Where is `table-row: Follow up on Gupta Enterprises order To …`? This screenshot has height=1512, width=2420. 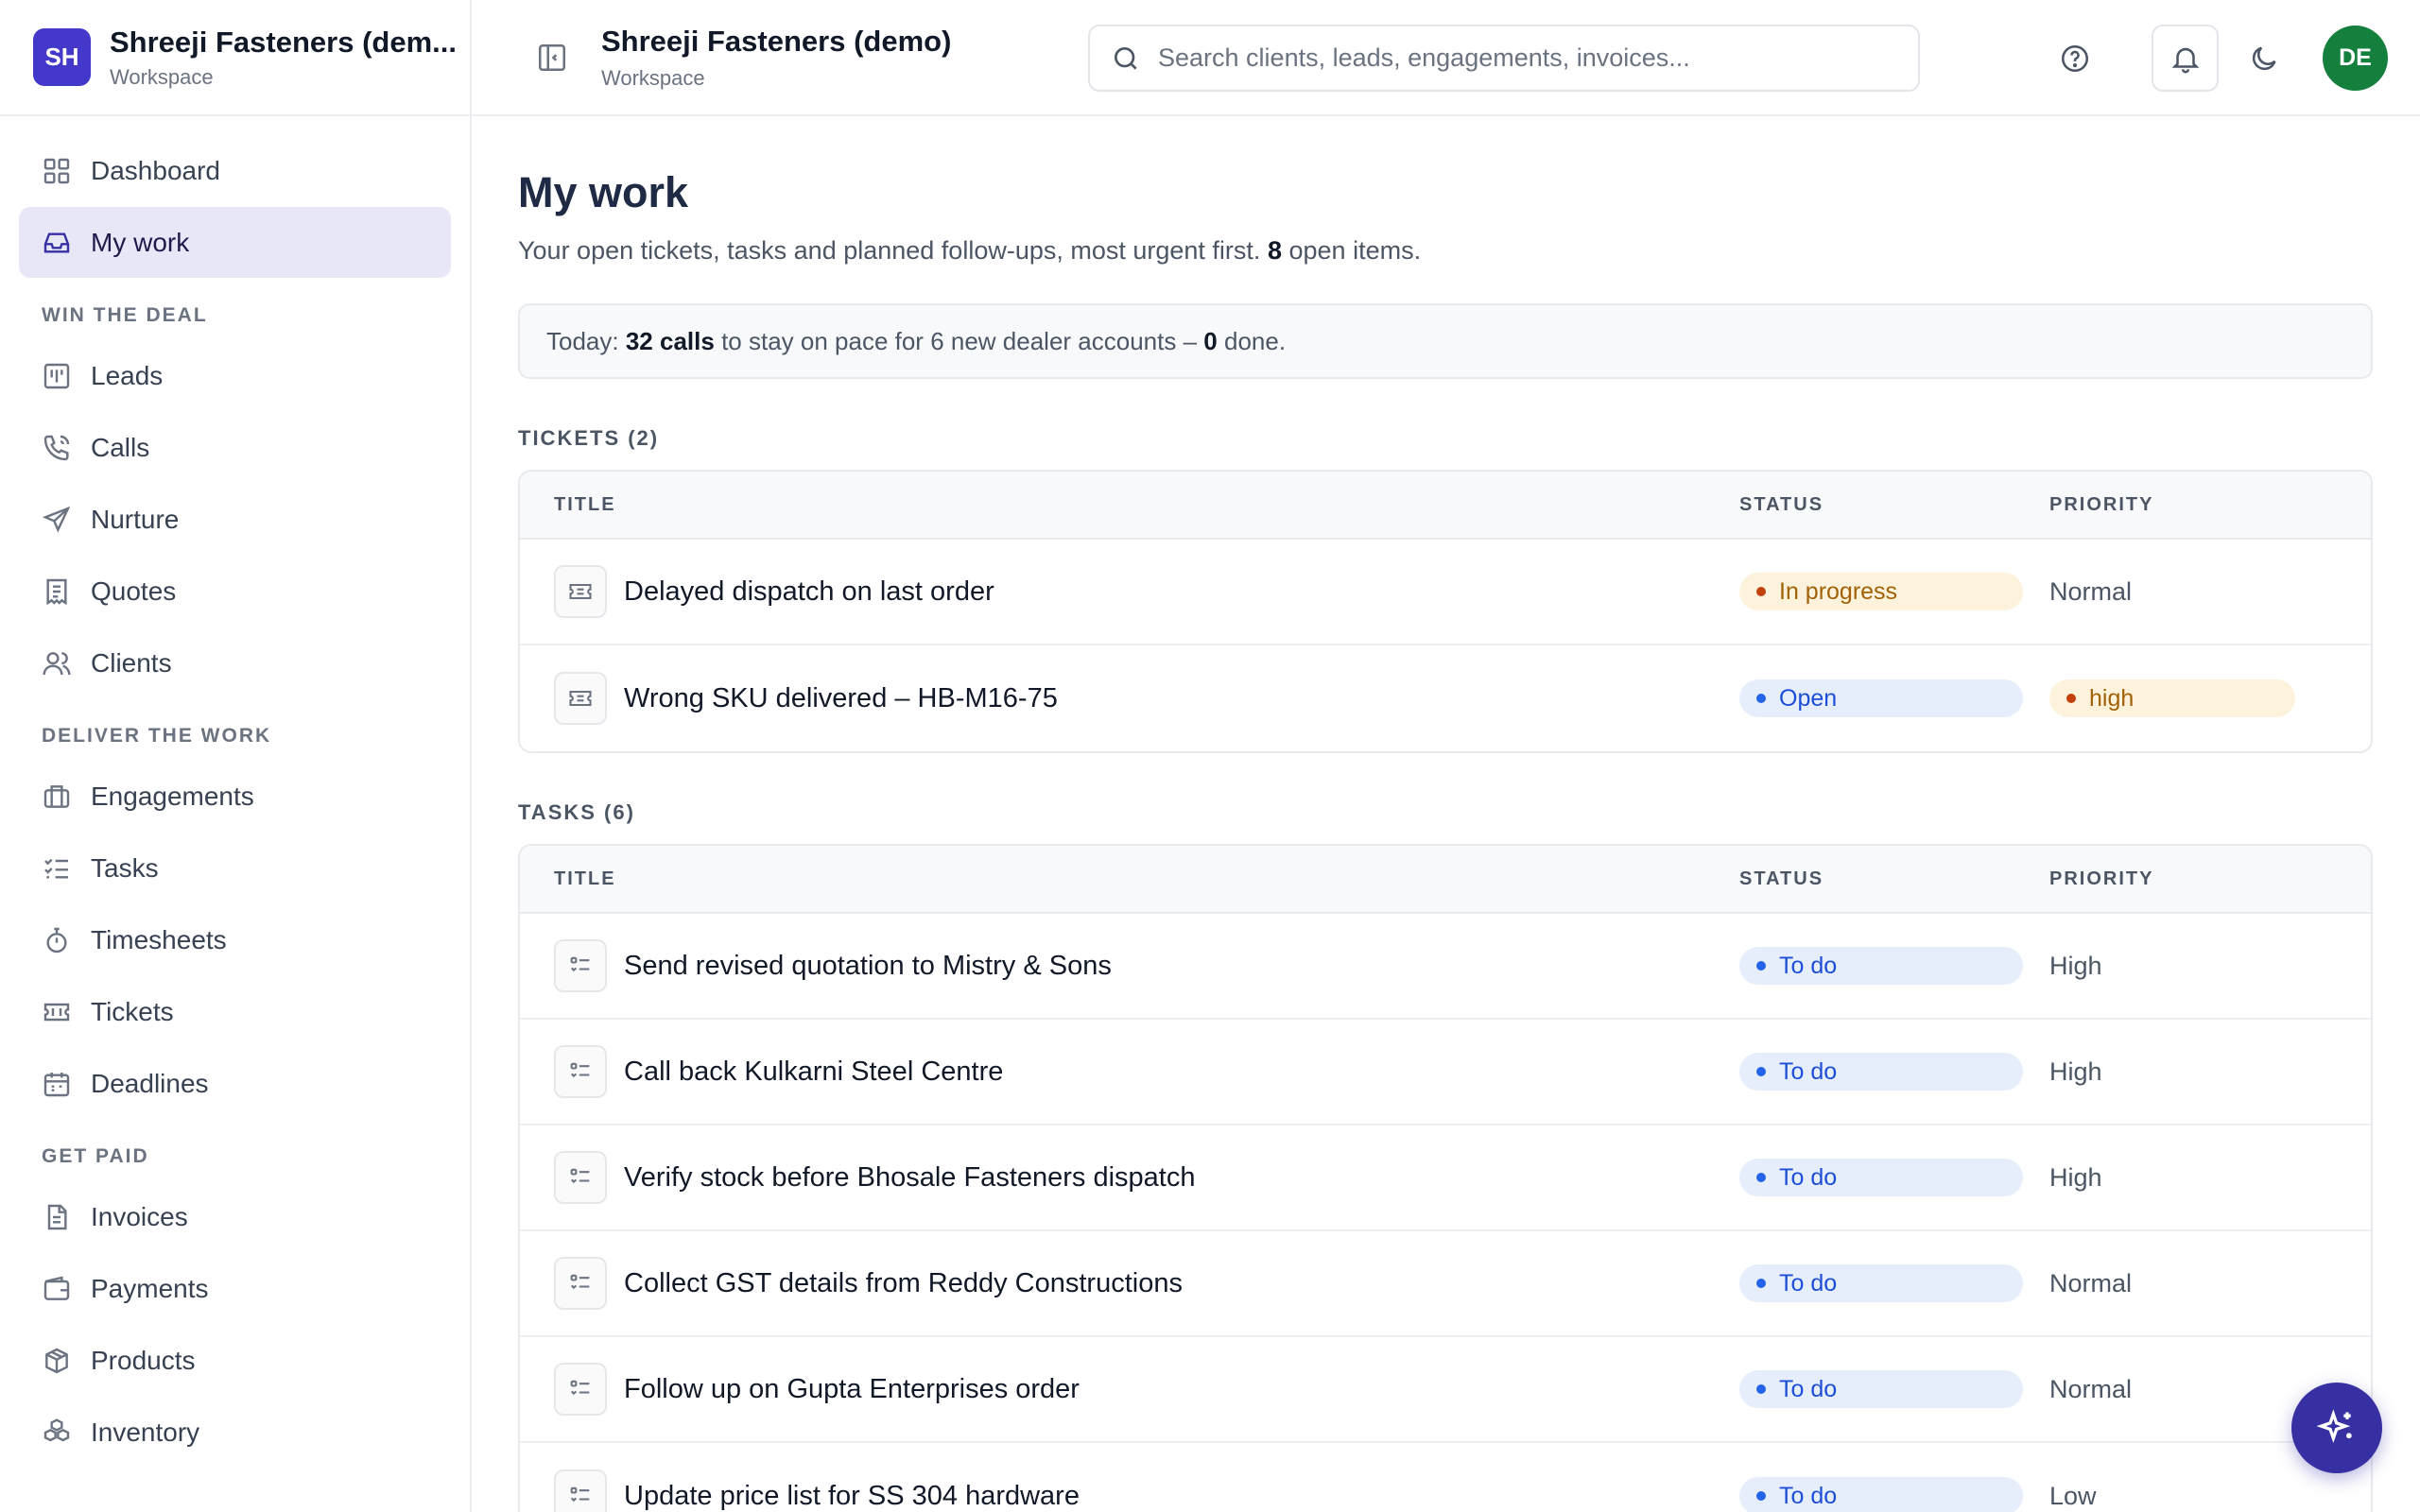
table-row: Follow up on Gupta Enterprises order To … is located at coordinates (1445, 1390).